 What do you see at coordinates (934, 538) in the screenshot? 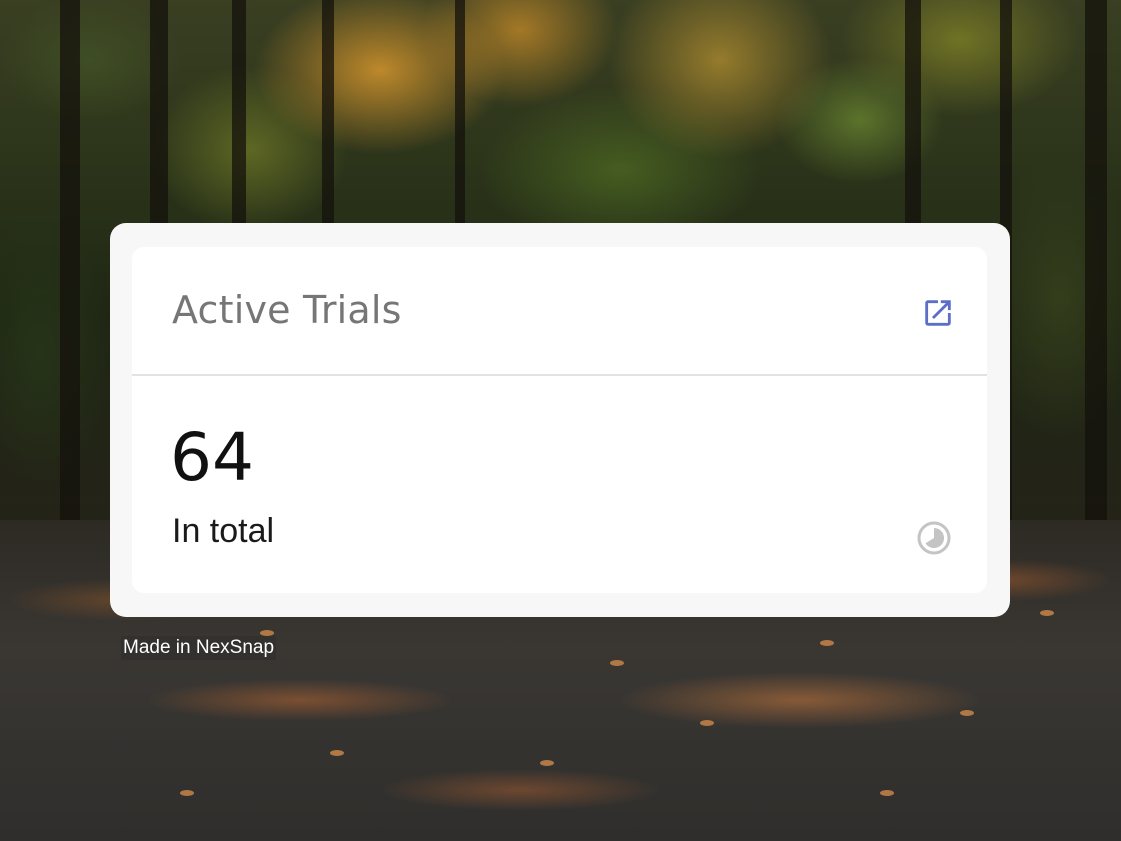
I see `progress-clock-icon` at bounding box center [934, 538].